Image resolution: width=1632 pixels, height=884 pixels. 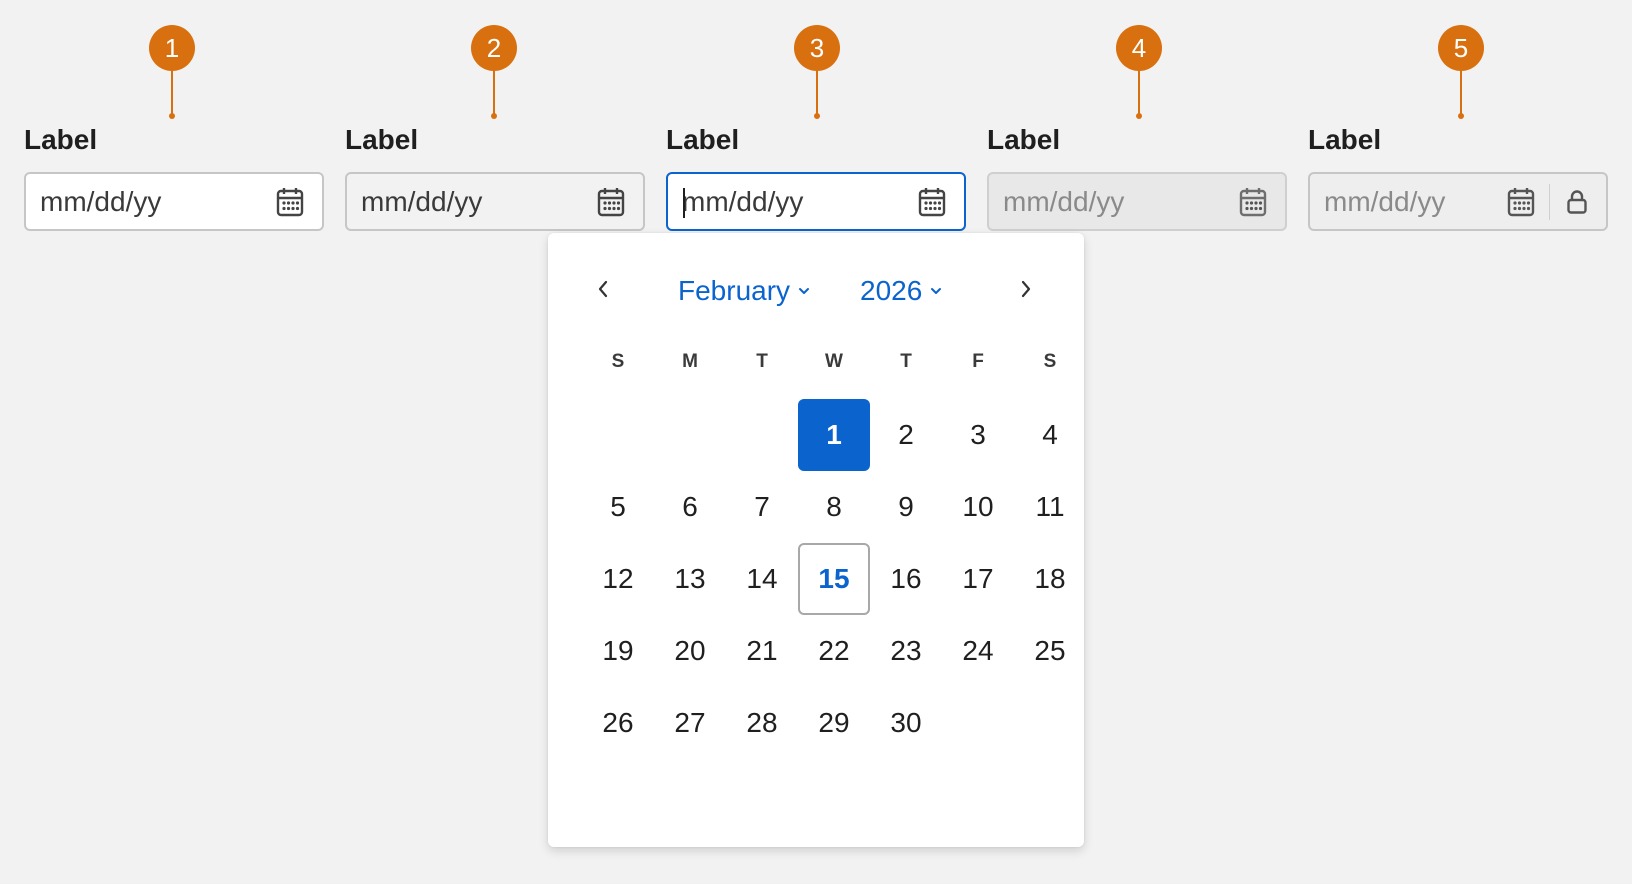 What do you see at coordinates (891, 290) in the screenshot?
I see `year-select-label: 2026` at bounding box center [891, 290].